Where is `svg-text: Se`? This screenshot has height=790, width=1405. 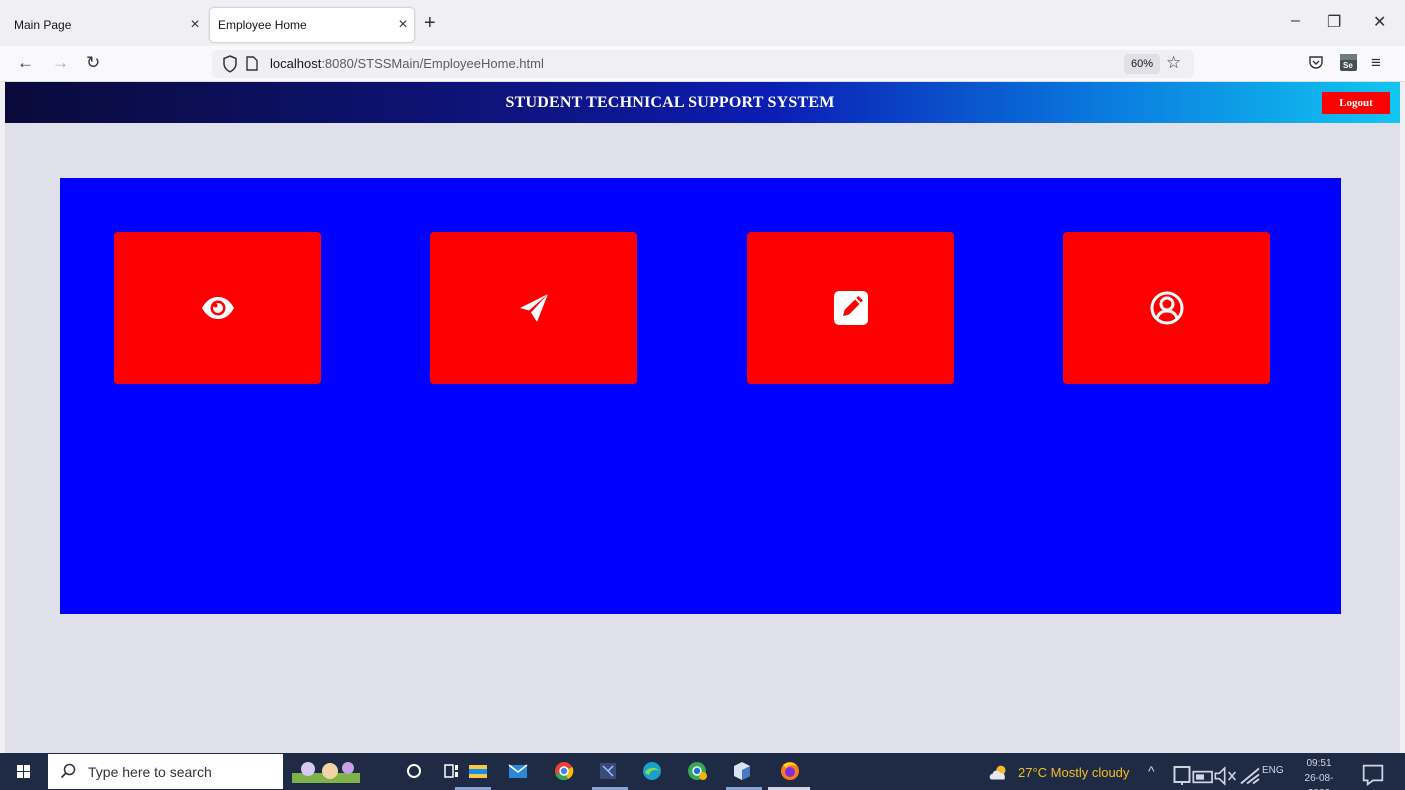 svg-text: Se is located at coordinates (1348, 65).